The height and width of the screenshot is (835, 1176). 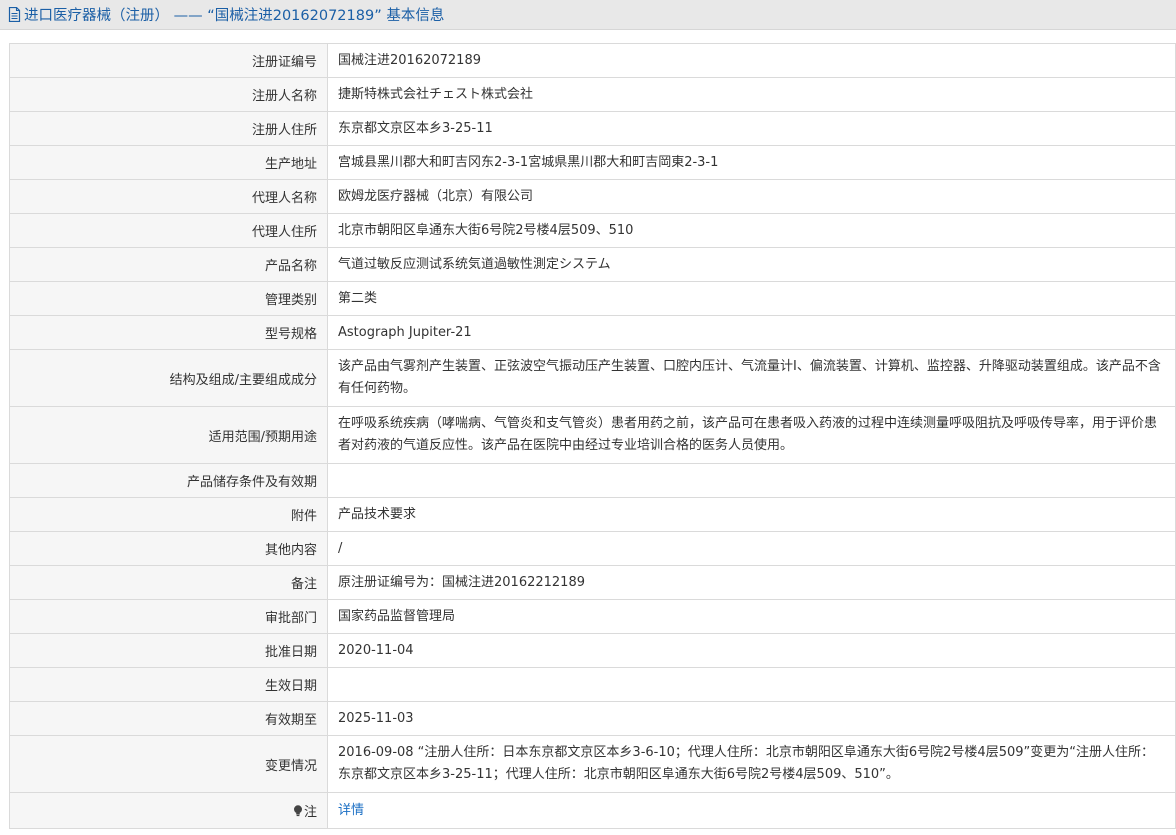 What do you see at coordinates (751, 650) in the screenshot?
I see `row-value-approval-date: 2020-11-04` at bounding box center [751, 650].